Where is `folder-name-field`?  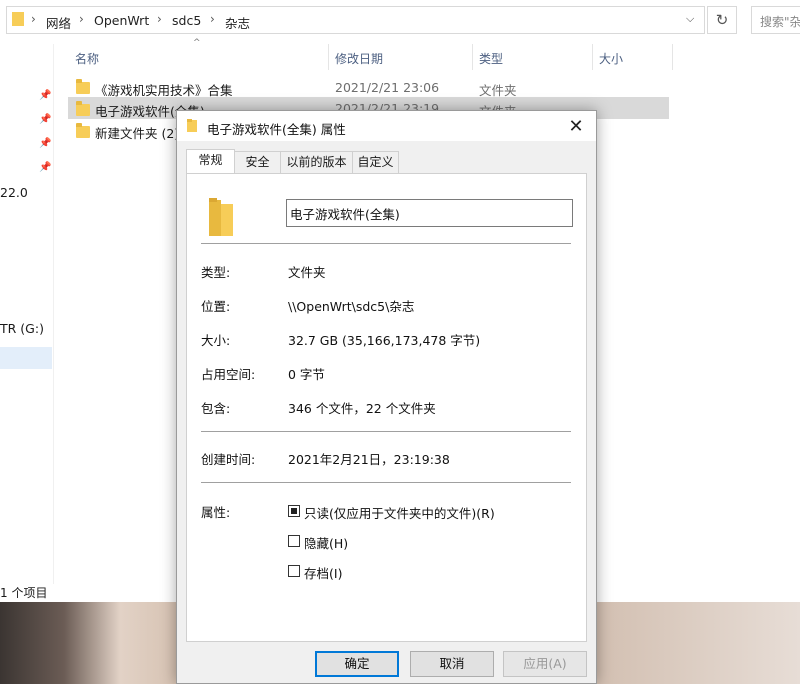 folder-name-field is located at coordinates (429, 213).